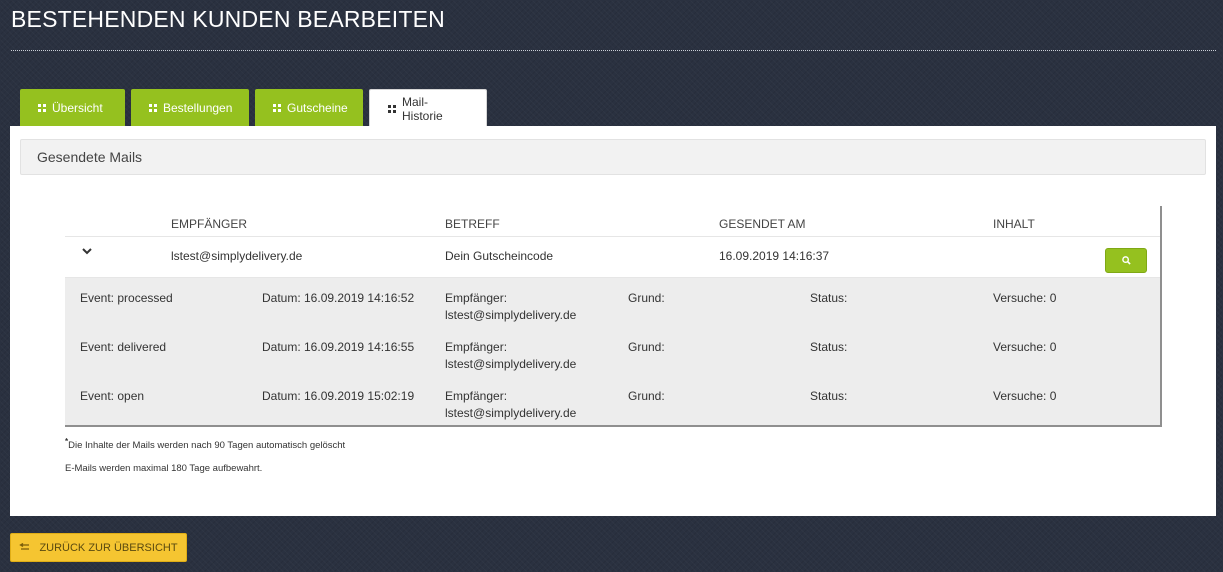 The image size is (1223, 572). I want to click on search-icon, so click(1126, 261).